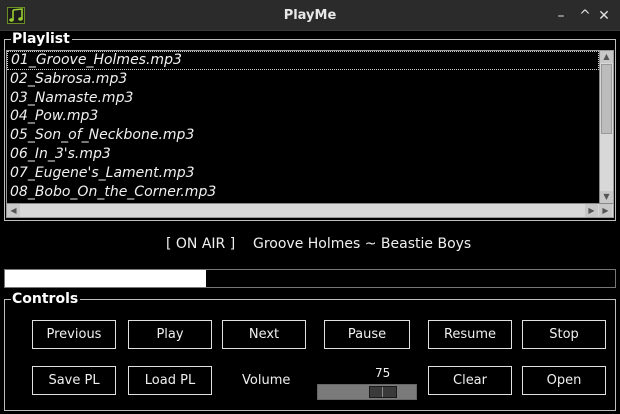  I want to click on stop-button: Stop, so click(564, 334).